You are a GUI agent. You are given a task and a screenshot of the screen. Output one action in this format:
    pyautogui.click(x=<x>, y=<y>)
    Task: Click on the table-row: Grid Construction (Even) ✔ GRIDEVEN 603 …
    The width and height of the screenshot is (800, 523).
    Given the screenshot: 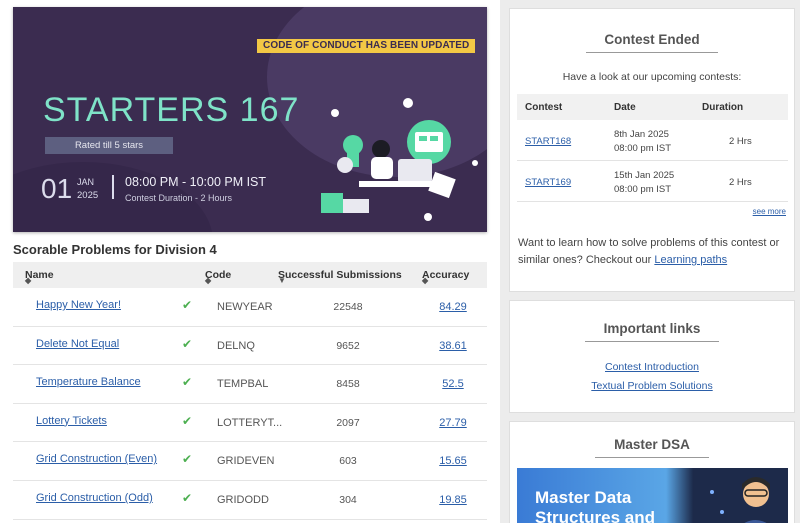 What is the action you would take?
    pyautogui.click(x=250, y=461)
    